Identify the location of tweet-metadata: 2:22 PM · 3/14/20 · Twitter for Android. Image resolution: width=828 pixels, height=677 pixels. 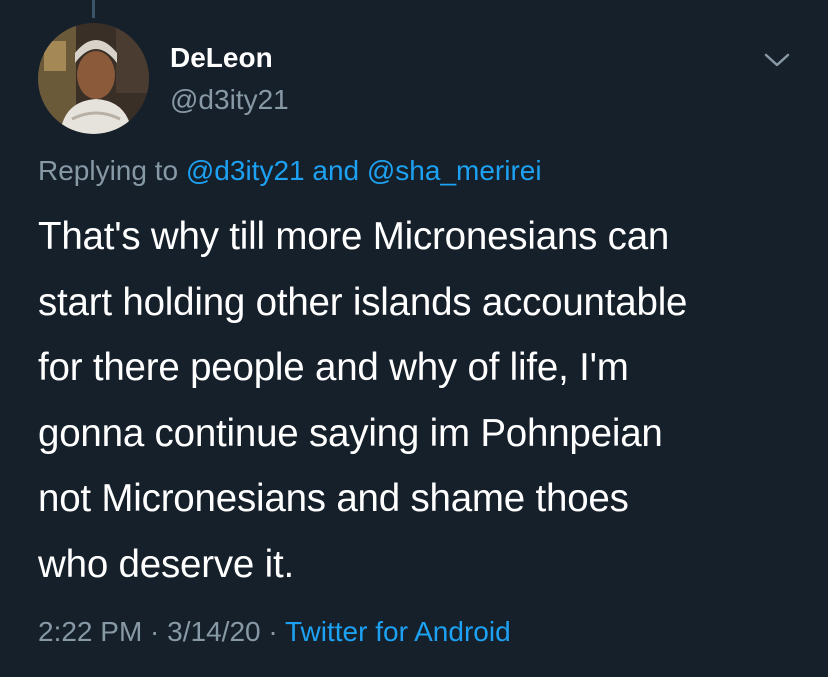
(274, 632).